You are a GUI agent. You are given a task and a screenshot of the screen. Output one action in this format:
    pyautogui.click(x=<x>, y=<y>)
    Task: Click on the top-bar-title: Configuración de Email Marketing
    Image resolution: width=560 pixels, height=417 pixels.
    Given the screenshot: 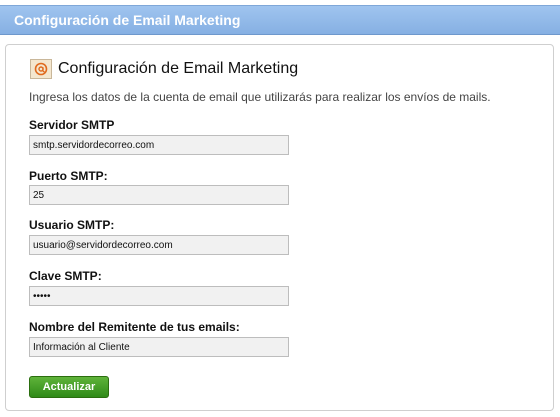 What is the action you would take?
    pyautogui.click(x=127, y=20)
    